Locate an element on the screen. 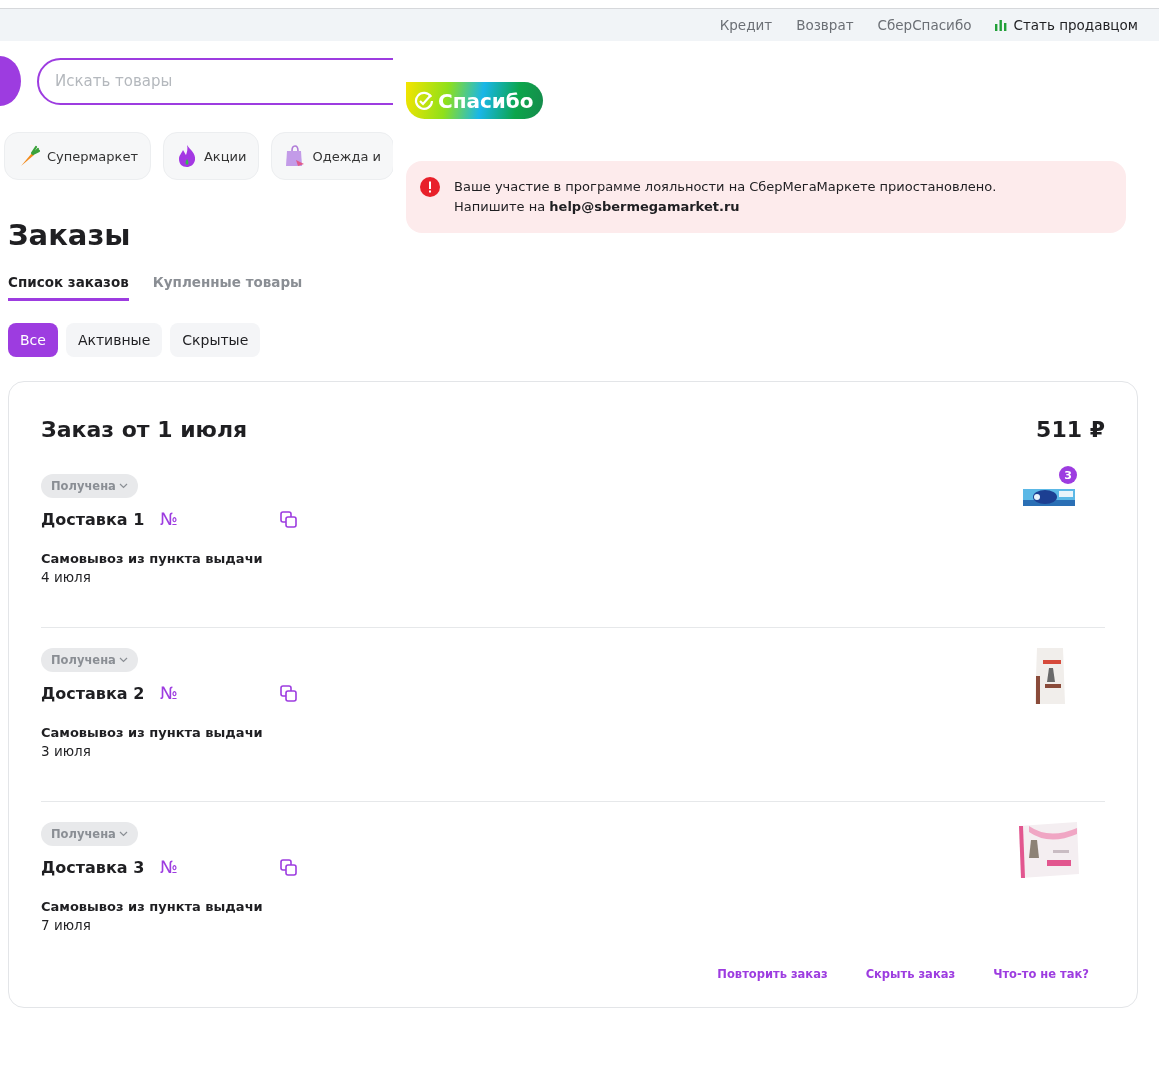  delivery-date: 7 июля is located at coordinates (66, 925).